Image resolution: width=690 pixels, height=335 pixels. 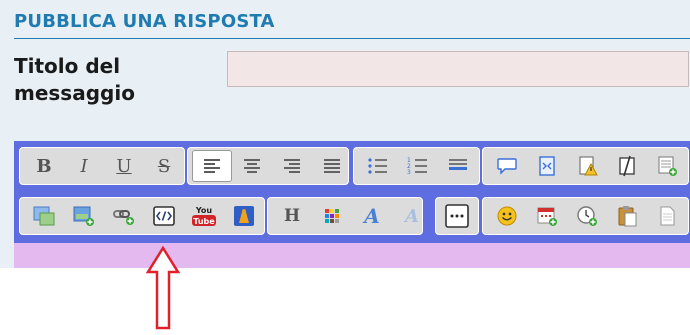 I want to click on align-right-button, so click(x=292, y=166).